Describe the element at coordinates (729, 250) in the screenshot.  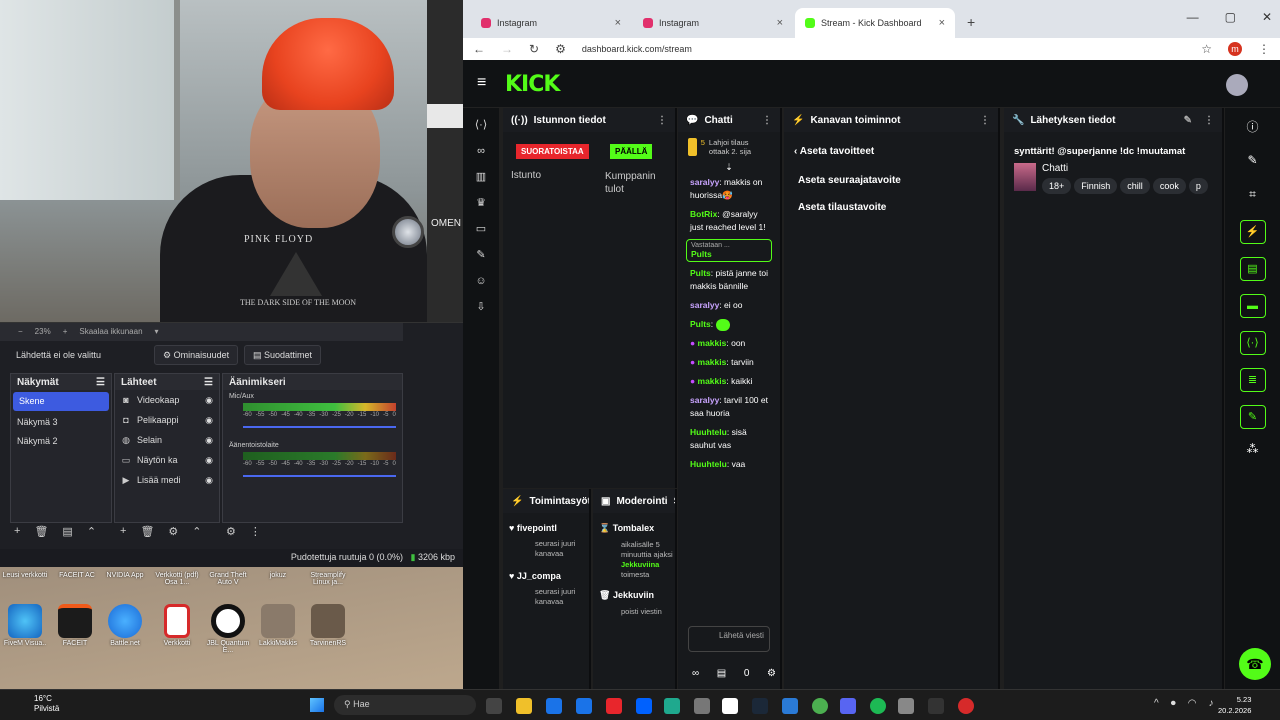
I see `reply-preview: Vastataan ... Pults` at that location.